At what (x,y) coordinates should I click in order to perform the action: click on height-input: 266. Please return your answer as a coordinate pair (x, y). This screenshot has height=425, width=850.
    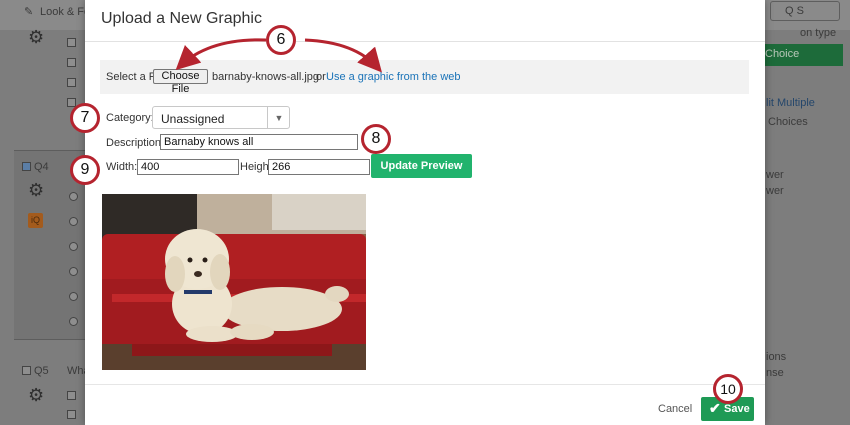
    Looking at the image, I should click on (319, 167).